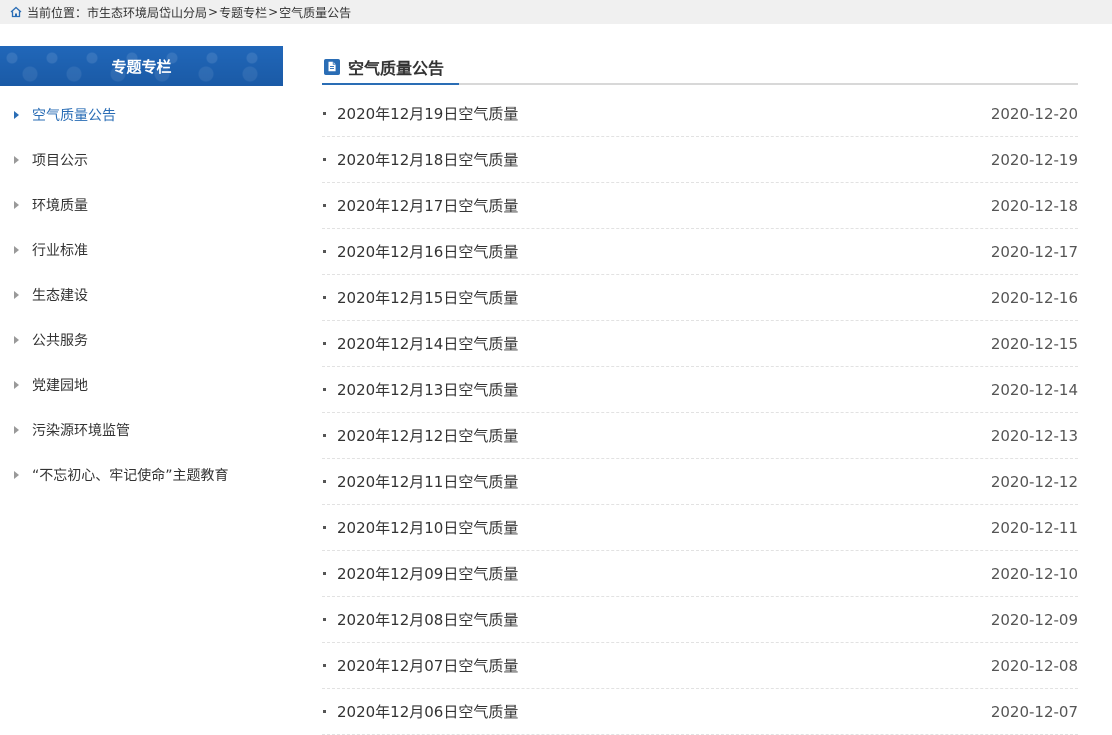 This screenshot has height=735, width=1112. What do you see at coordinates (141, 66) in the screenshot?
I see `sidebar-header: 专题专栏` at bounding box center [141, 66].